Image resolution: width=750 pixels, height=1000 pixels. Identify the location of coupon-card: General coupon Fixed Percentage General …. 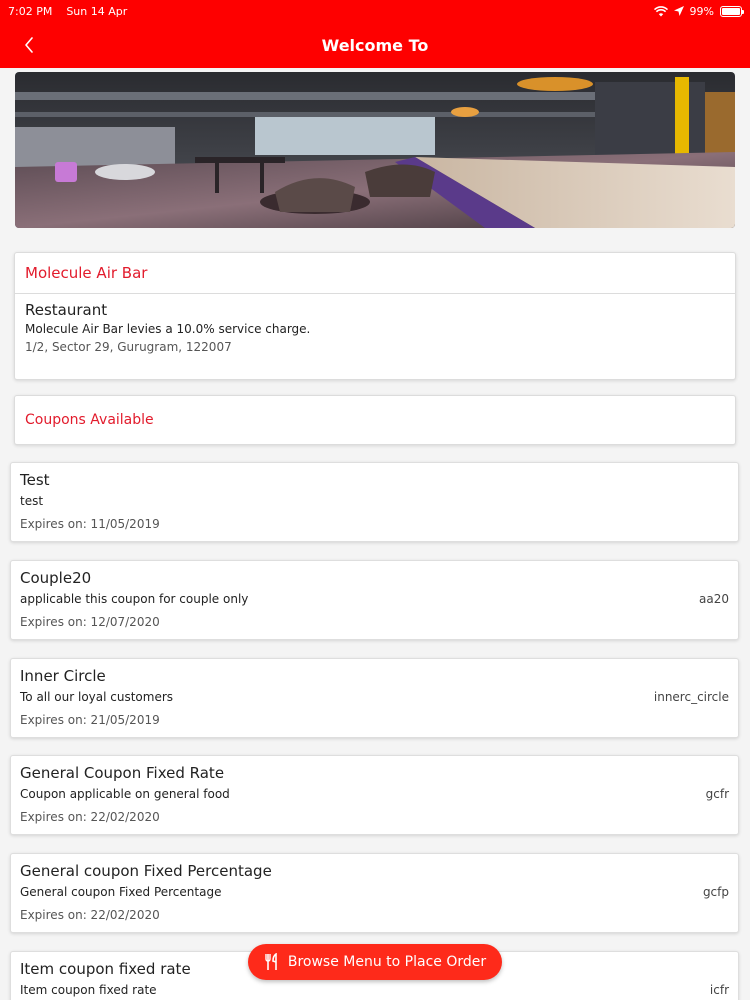
(374, 893).